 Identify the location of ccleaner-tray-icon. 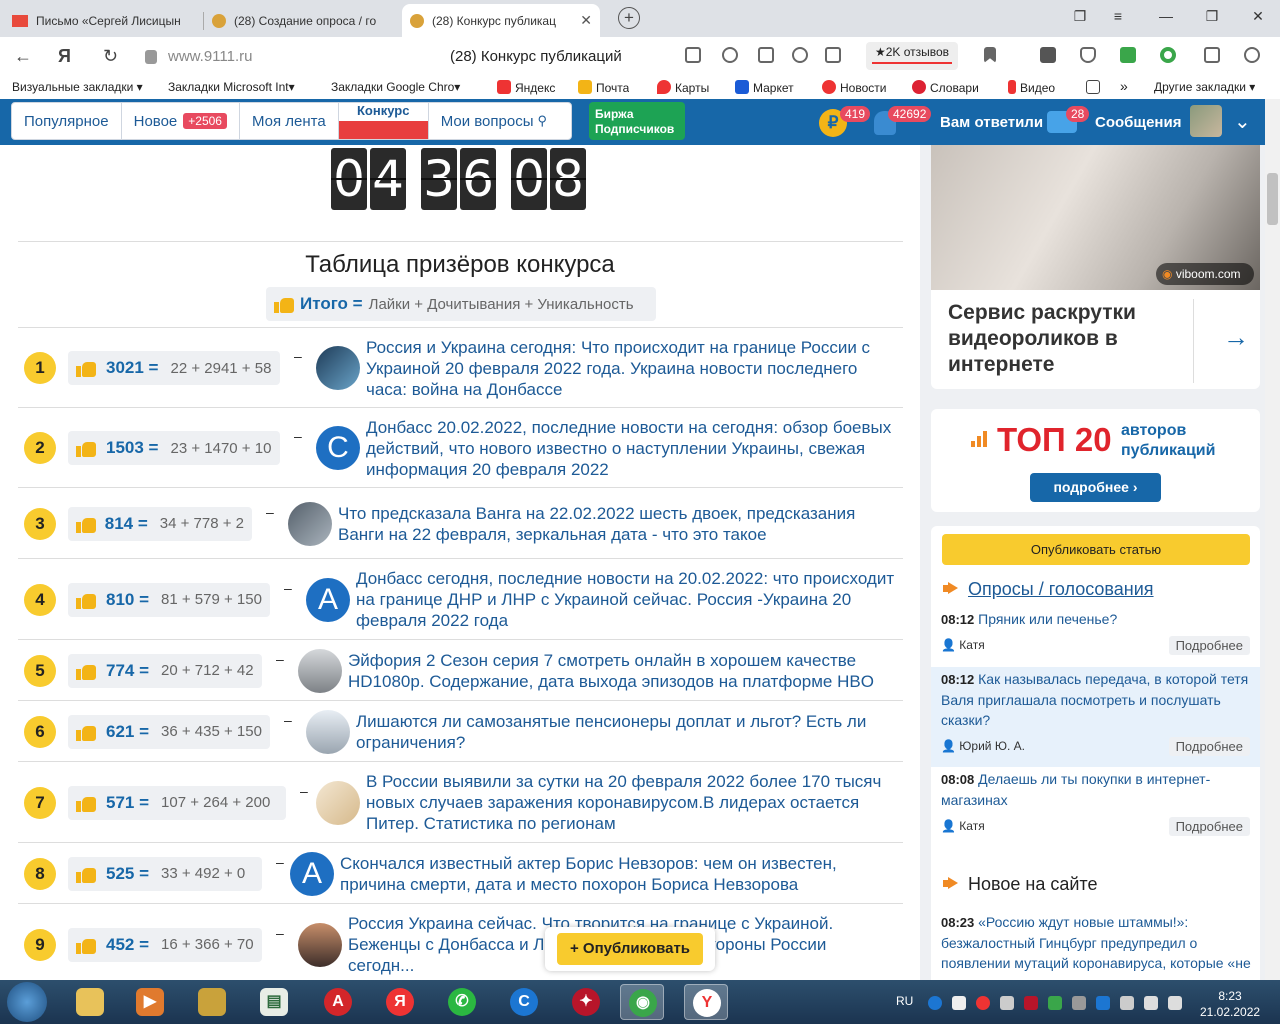
(935, 1003).